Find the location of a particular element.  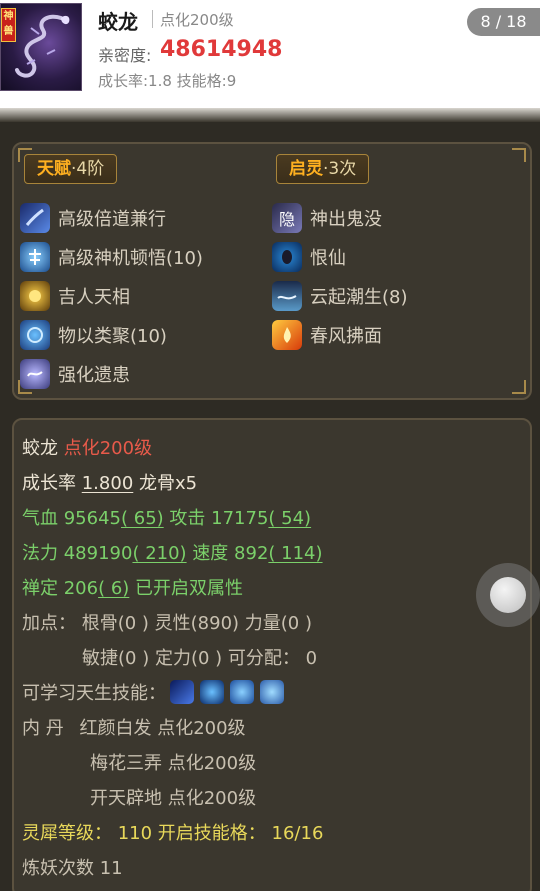

focus-value: 206 is located at coordinates (81, 588).